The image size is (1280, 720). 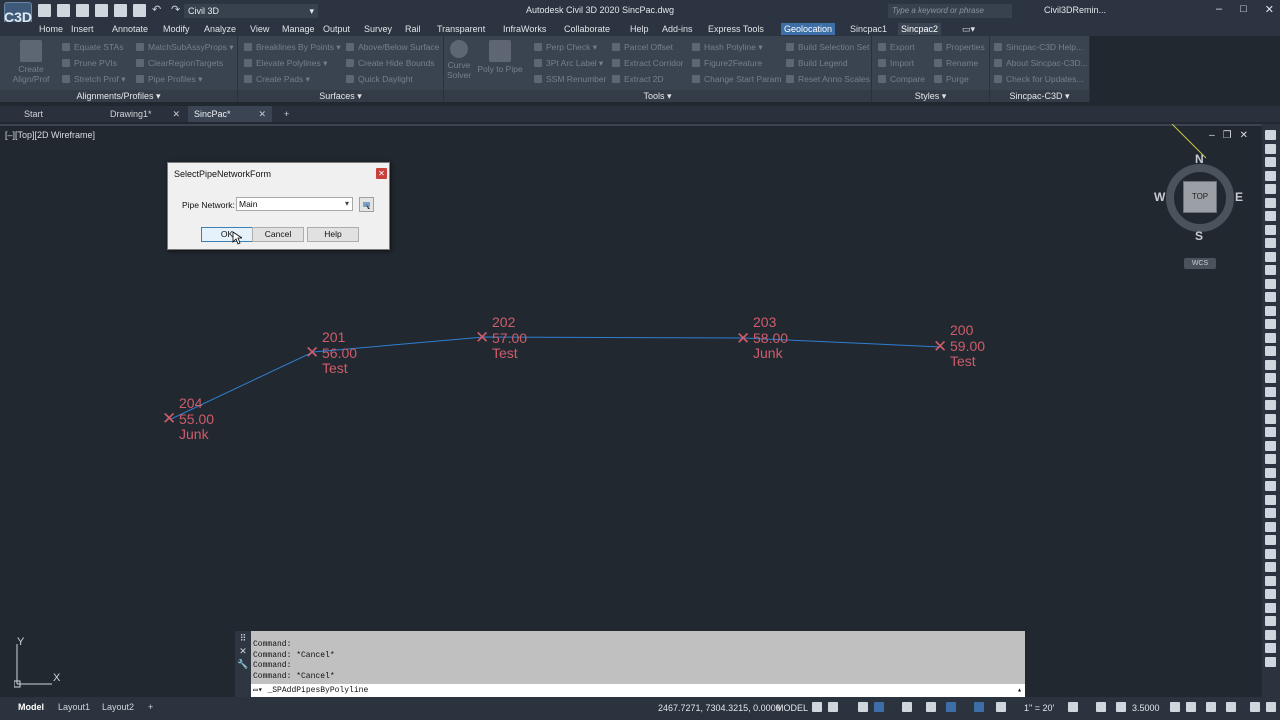 What do you see at coordinates (1231, 707) in the screenshot?
I see `customization-icon` at bounding box center [1231, 707].